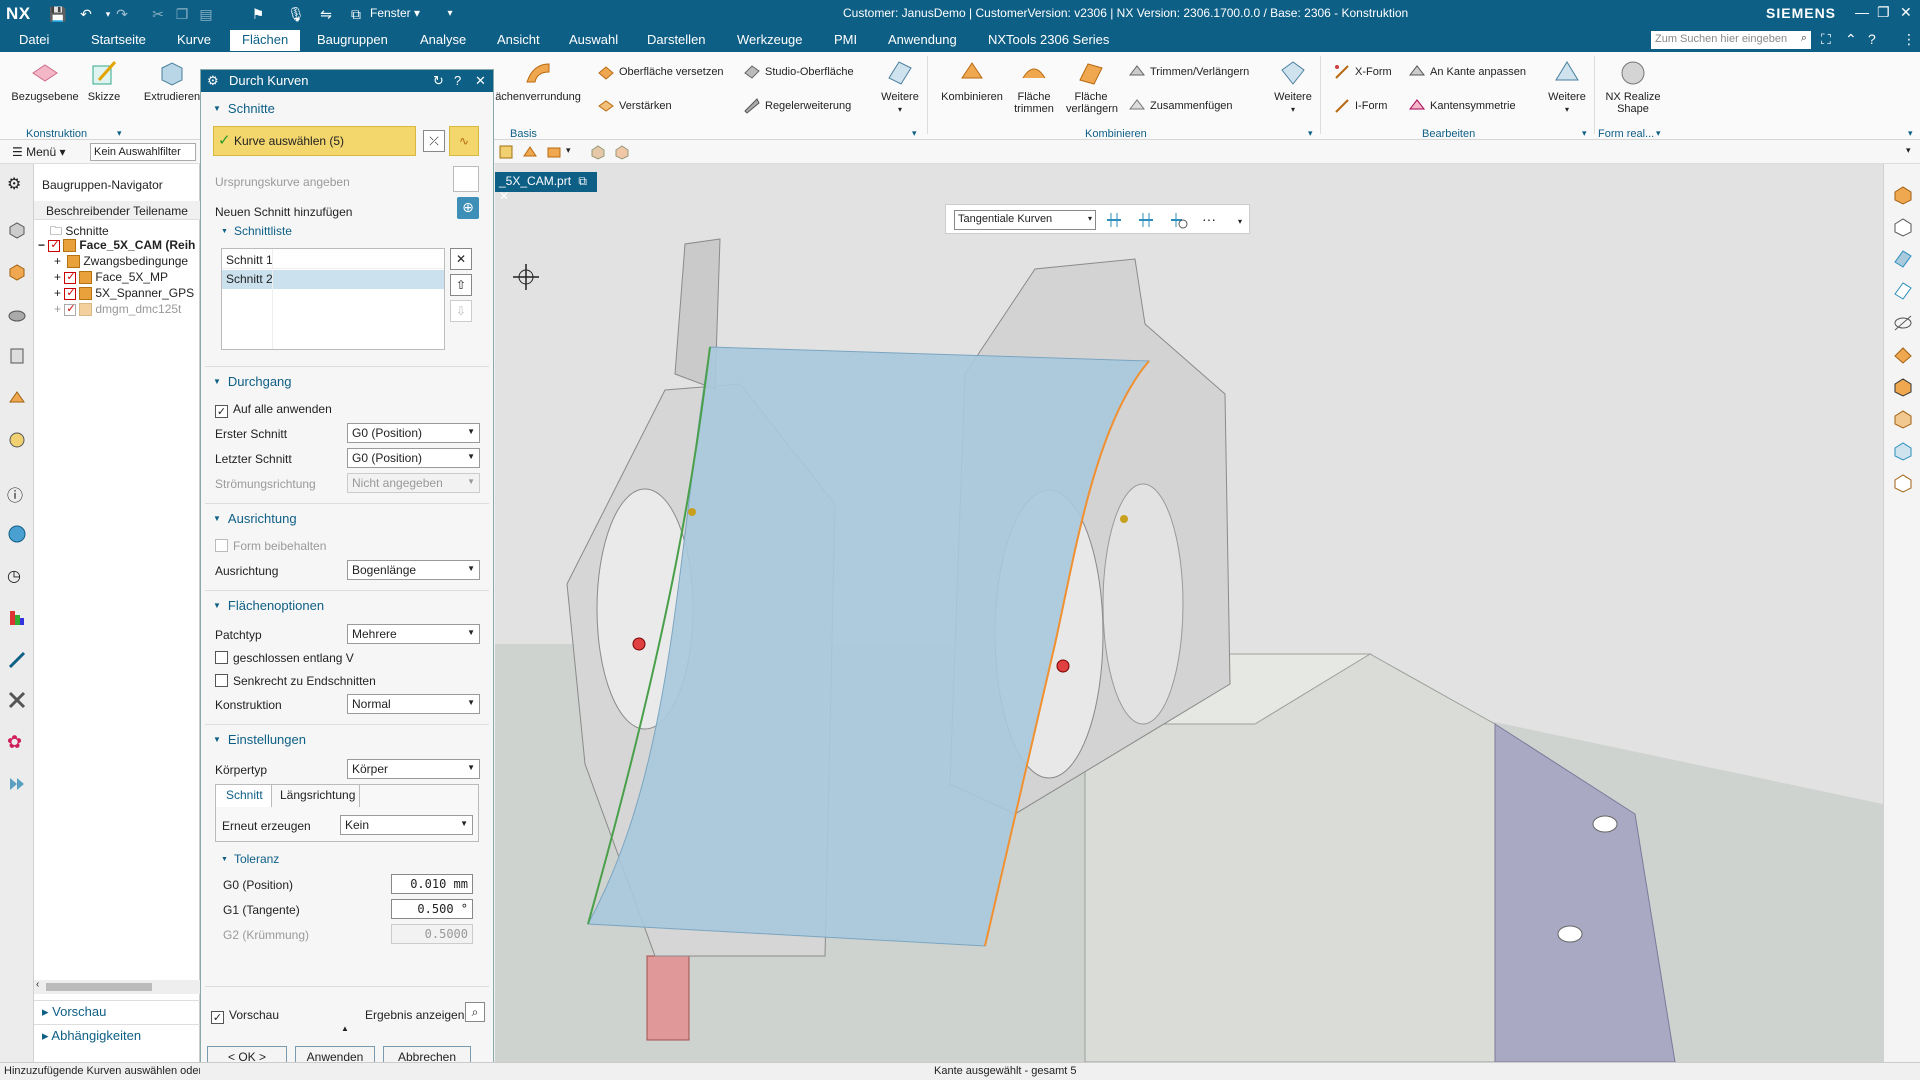 This screenshot has width=1920, height=1080. Describe the element at coordinates (1826, 39) in the screenshot. I see `fullscreen-icon: ⛶` at that location.